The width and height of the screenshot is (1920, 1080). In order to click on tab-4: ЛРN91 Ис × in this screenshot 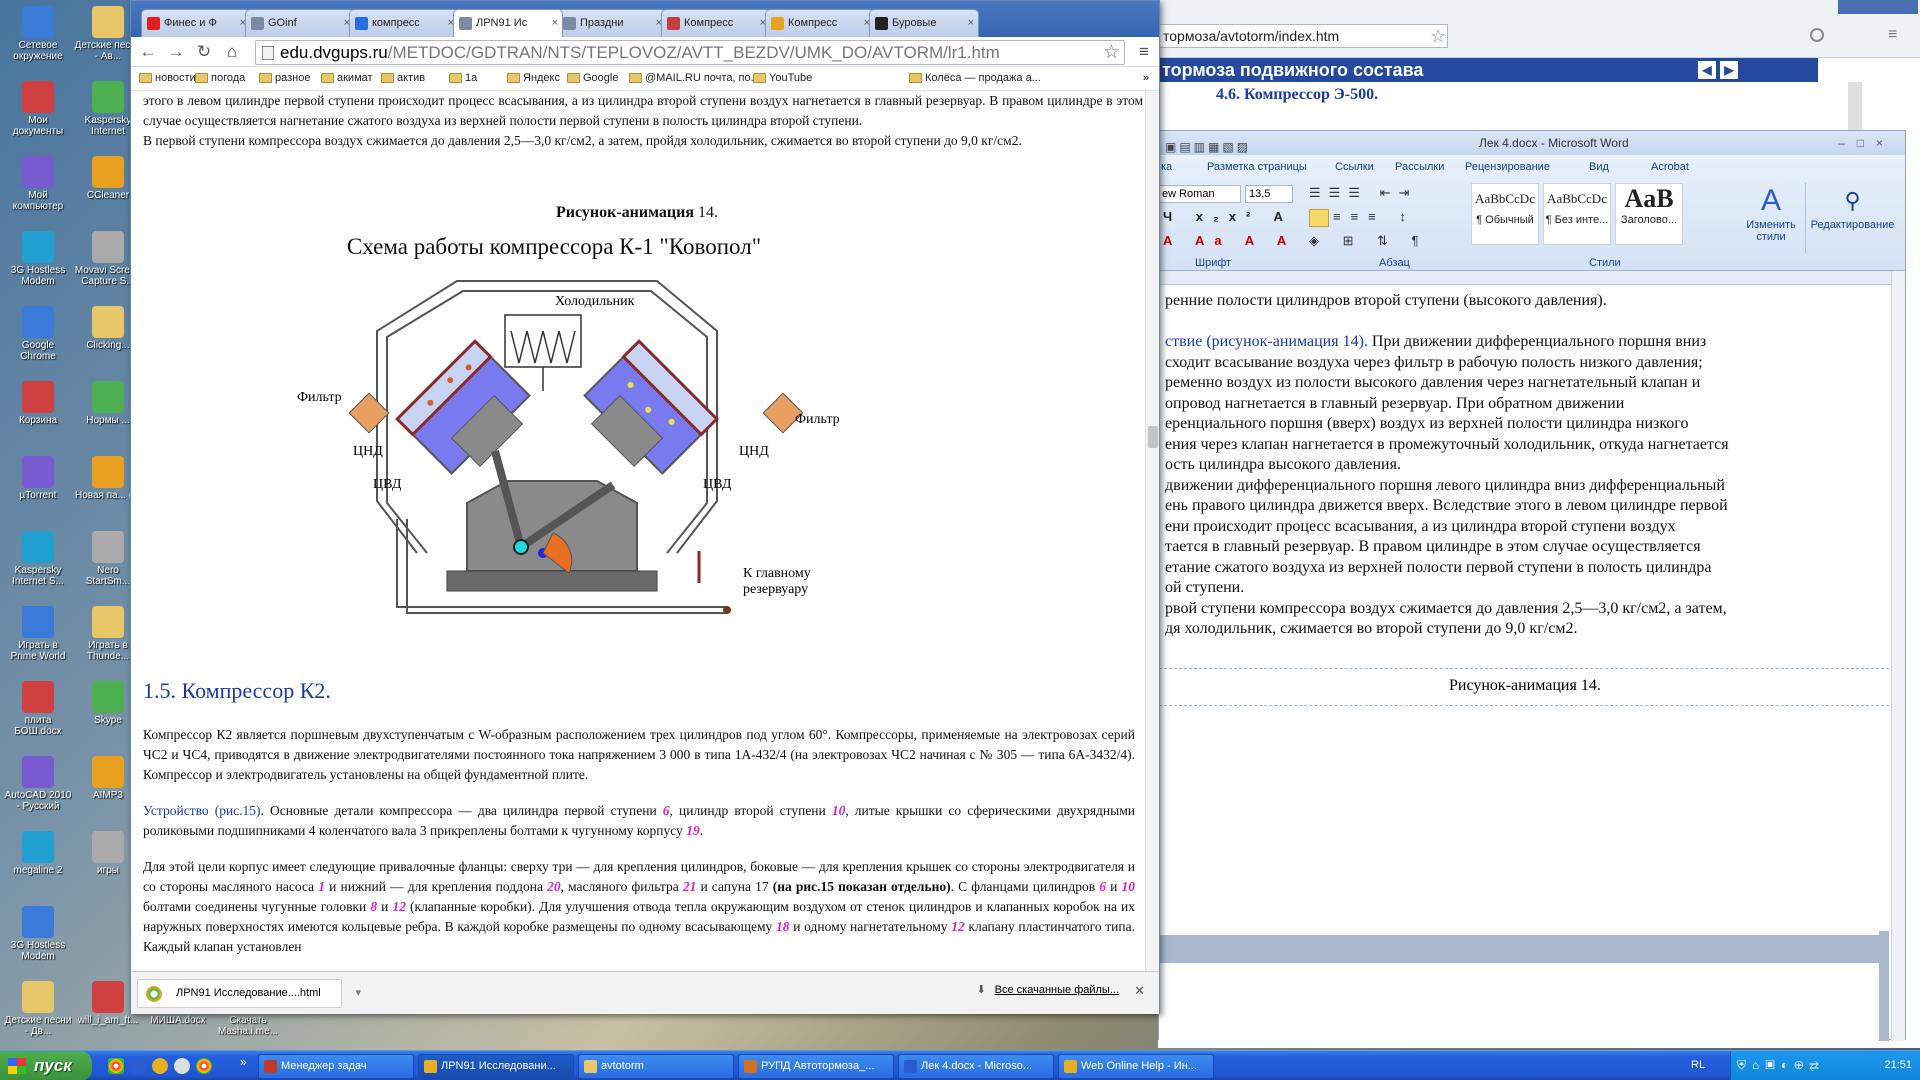, I will do `click(508, 23)`.